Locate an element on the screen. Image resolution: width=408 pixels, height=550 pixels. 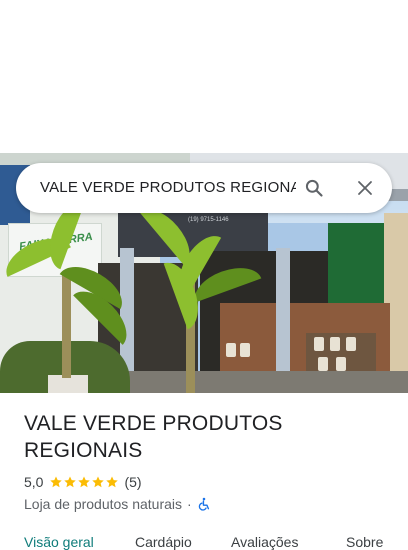
tab-overview: Visão geral is located at coordinates (59, 542).